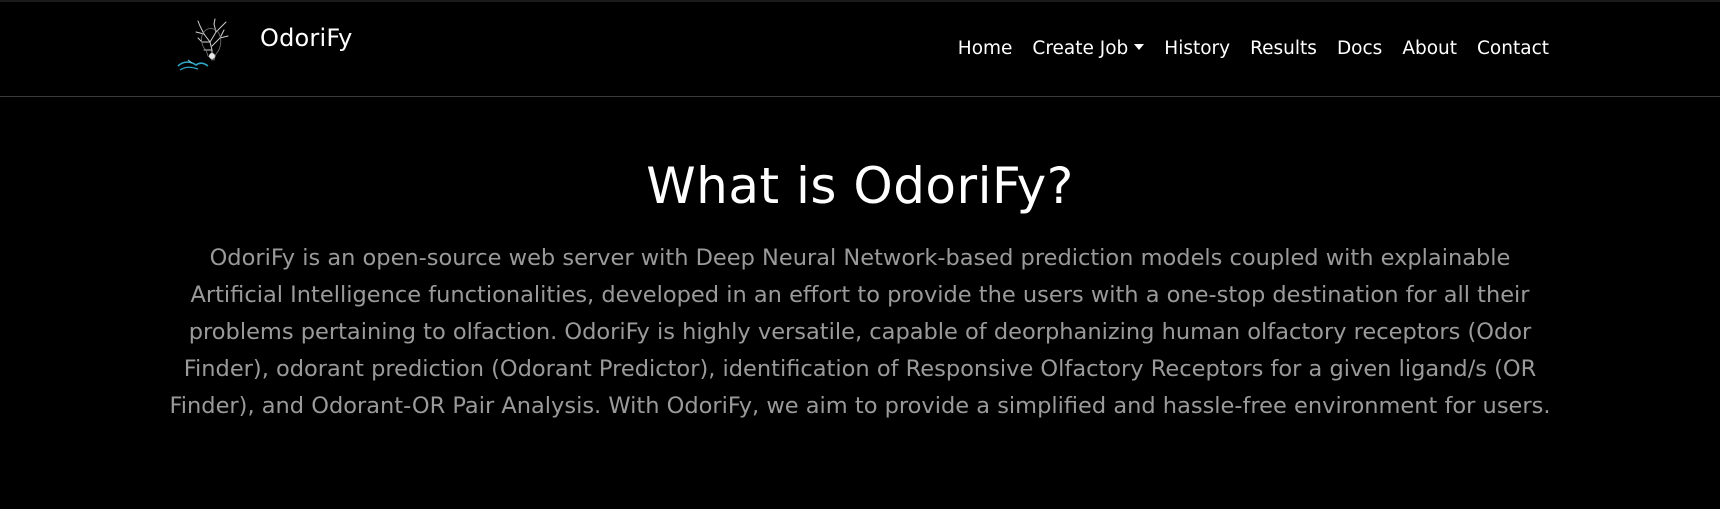 This screenshot has width=1720, height=509. I want to click on hero-title: What is OdoriFy?, so click(860, 186).